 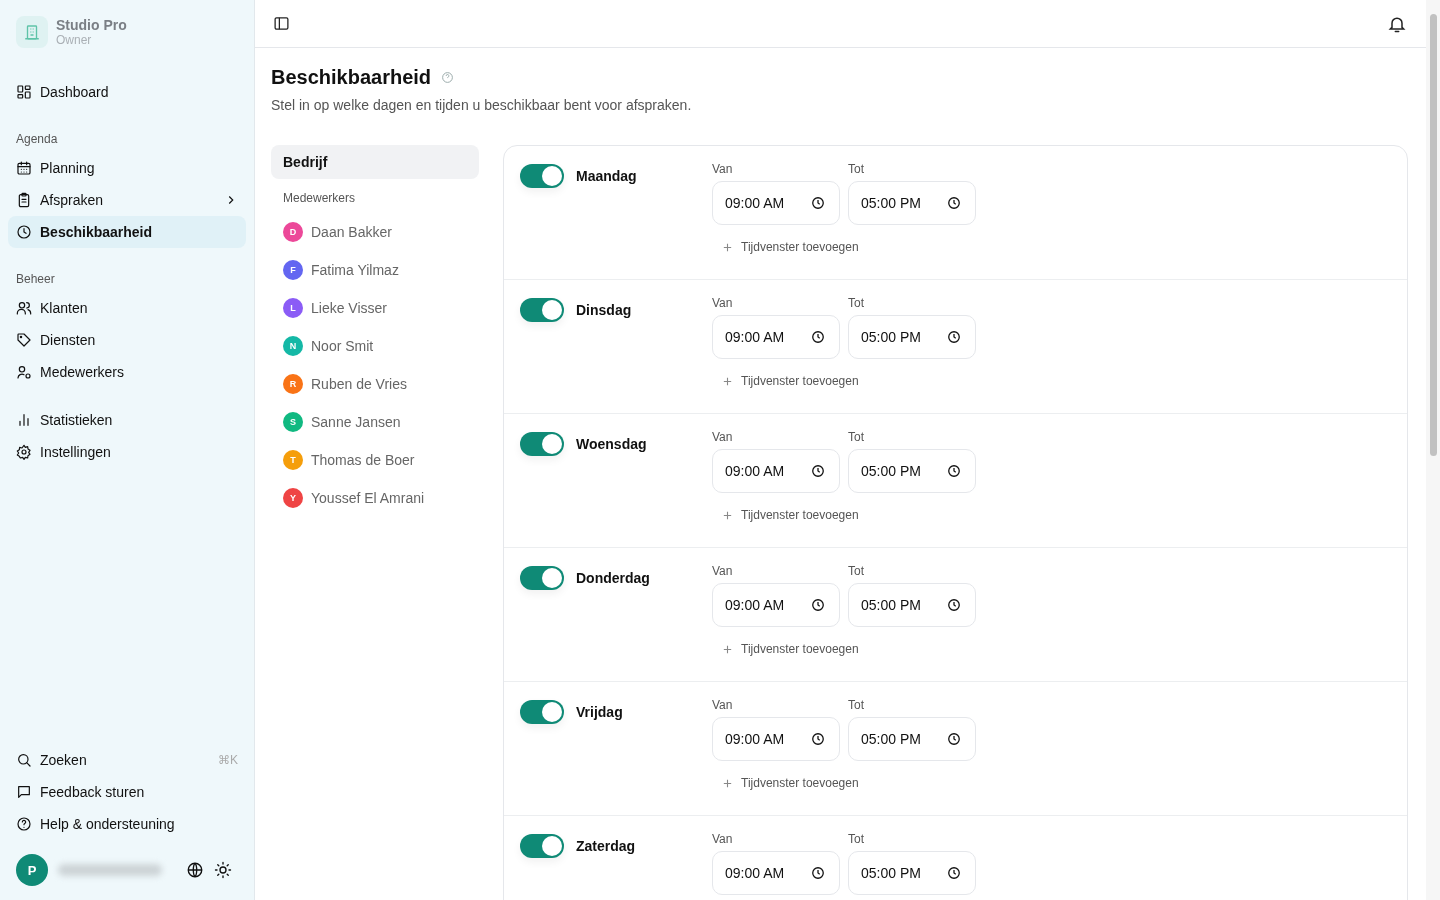 What do you see at coordinates (24, 308) in the screenshot?
I see `users-icon` at bounding box center [24, 308].